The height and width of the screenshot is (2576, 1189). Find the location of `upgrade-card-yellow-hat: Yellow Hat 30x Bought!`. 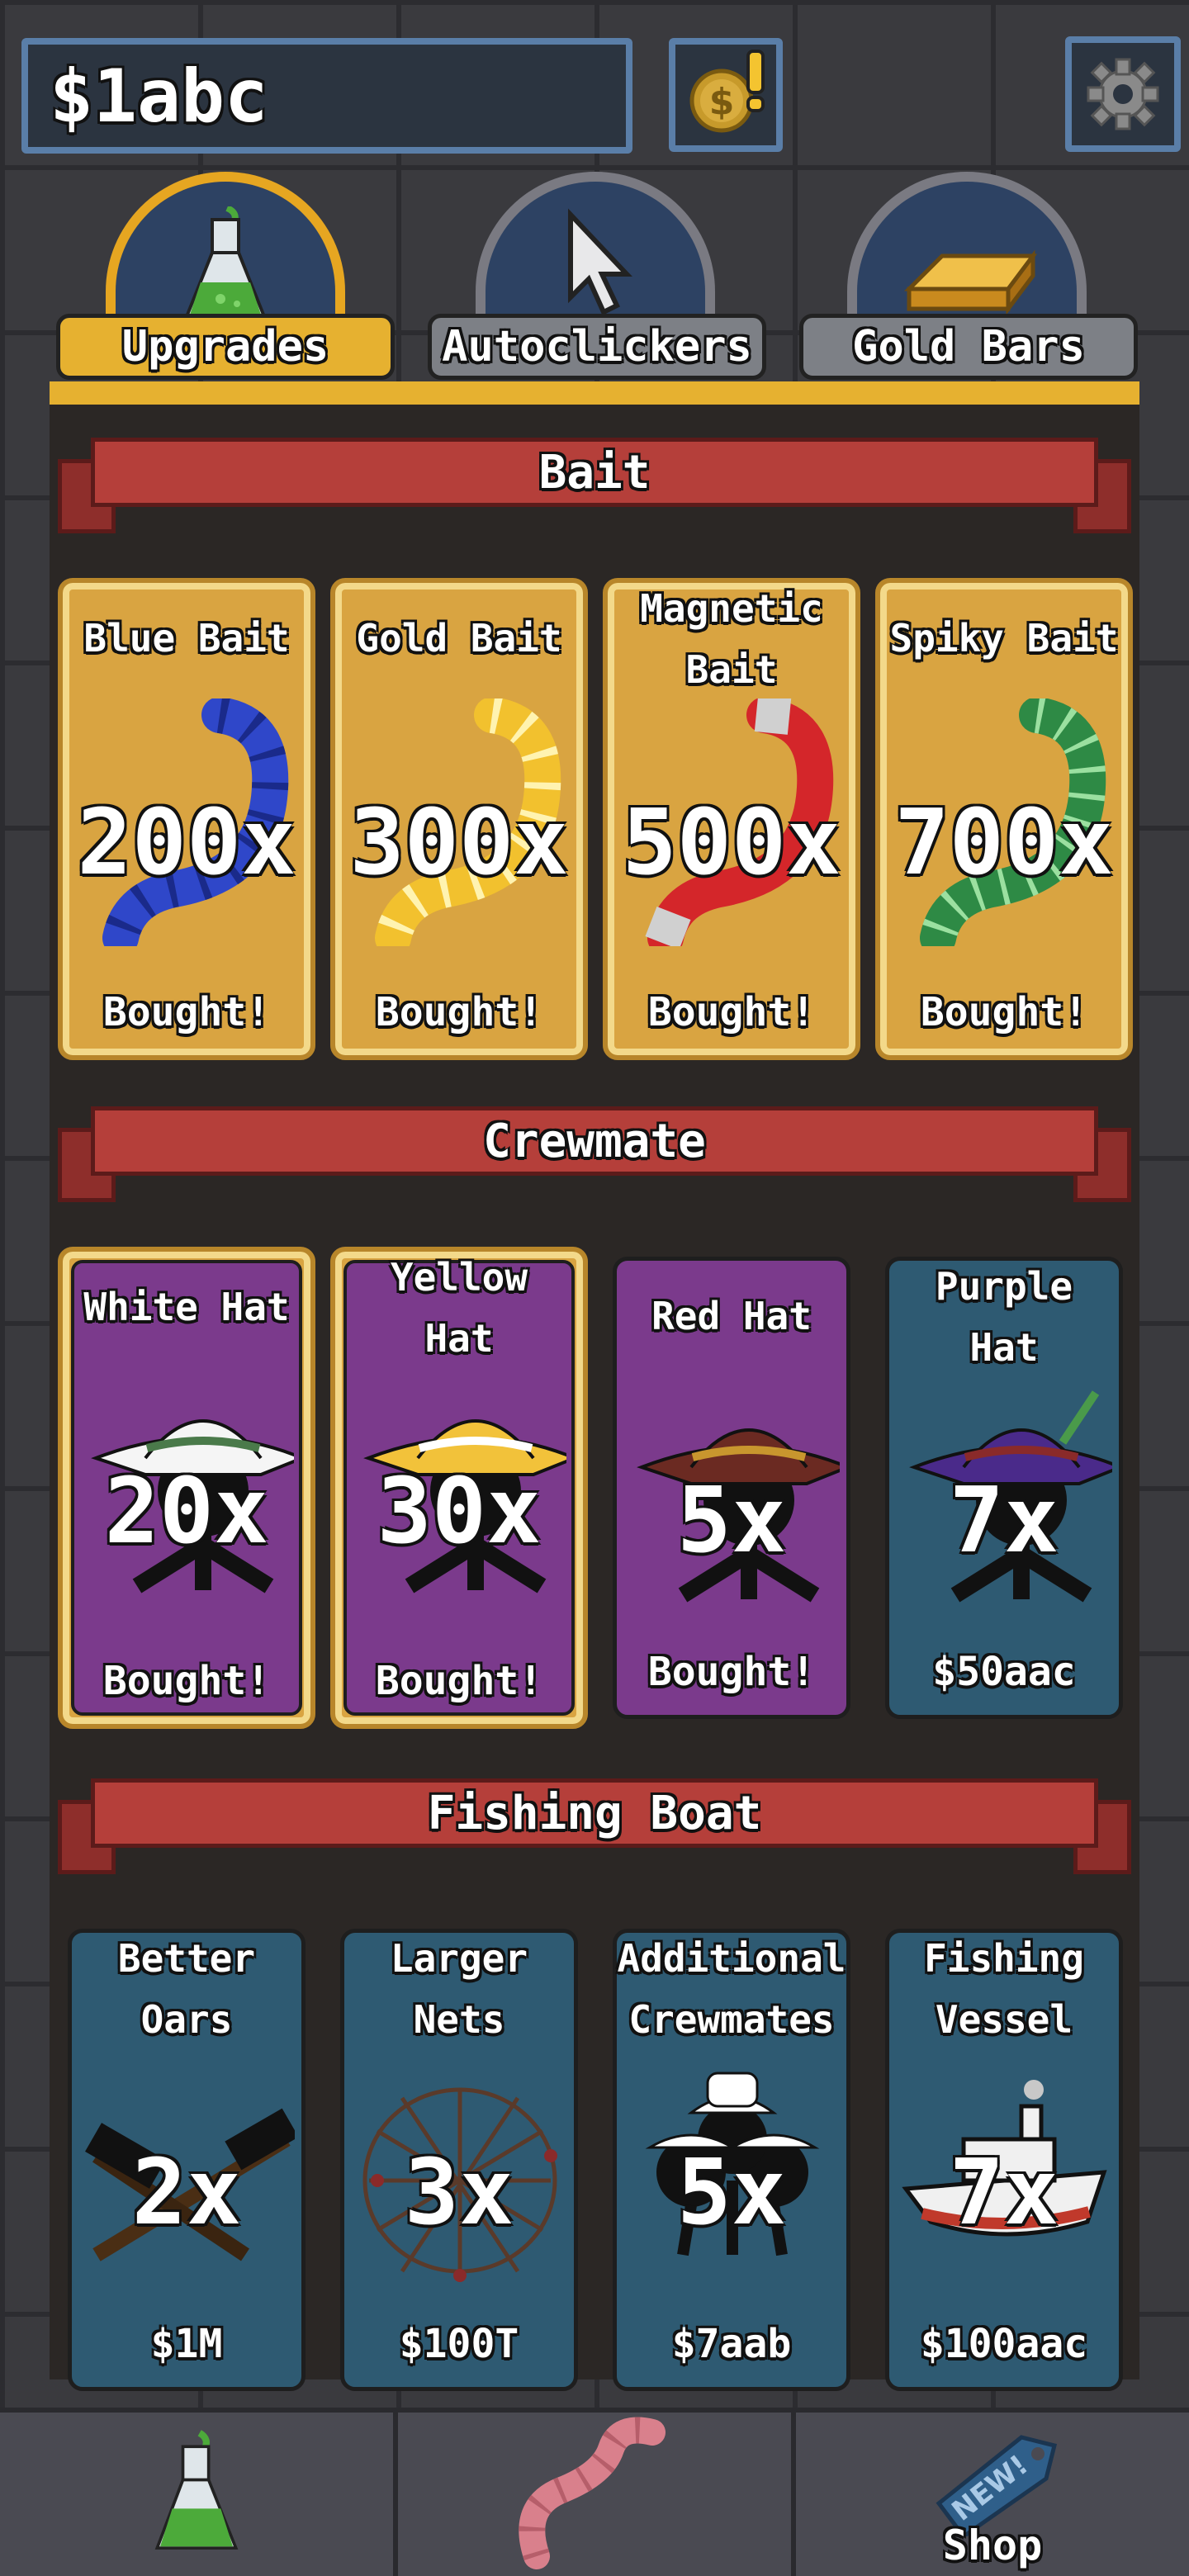

upgrade-card-yellow-hat: Yellow Hat 30x Bought! is located at coordinates (459, 1488).